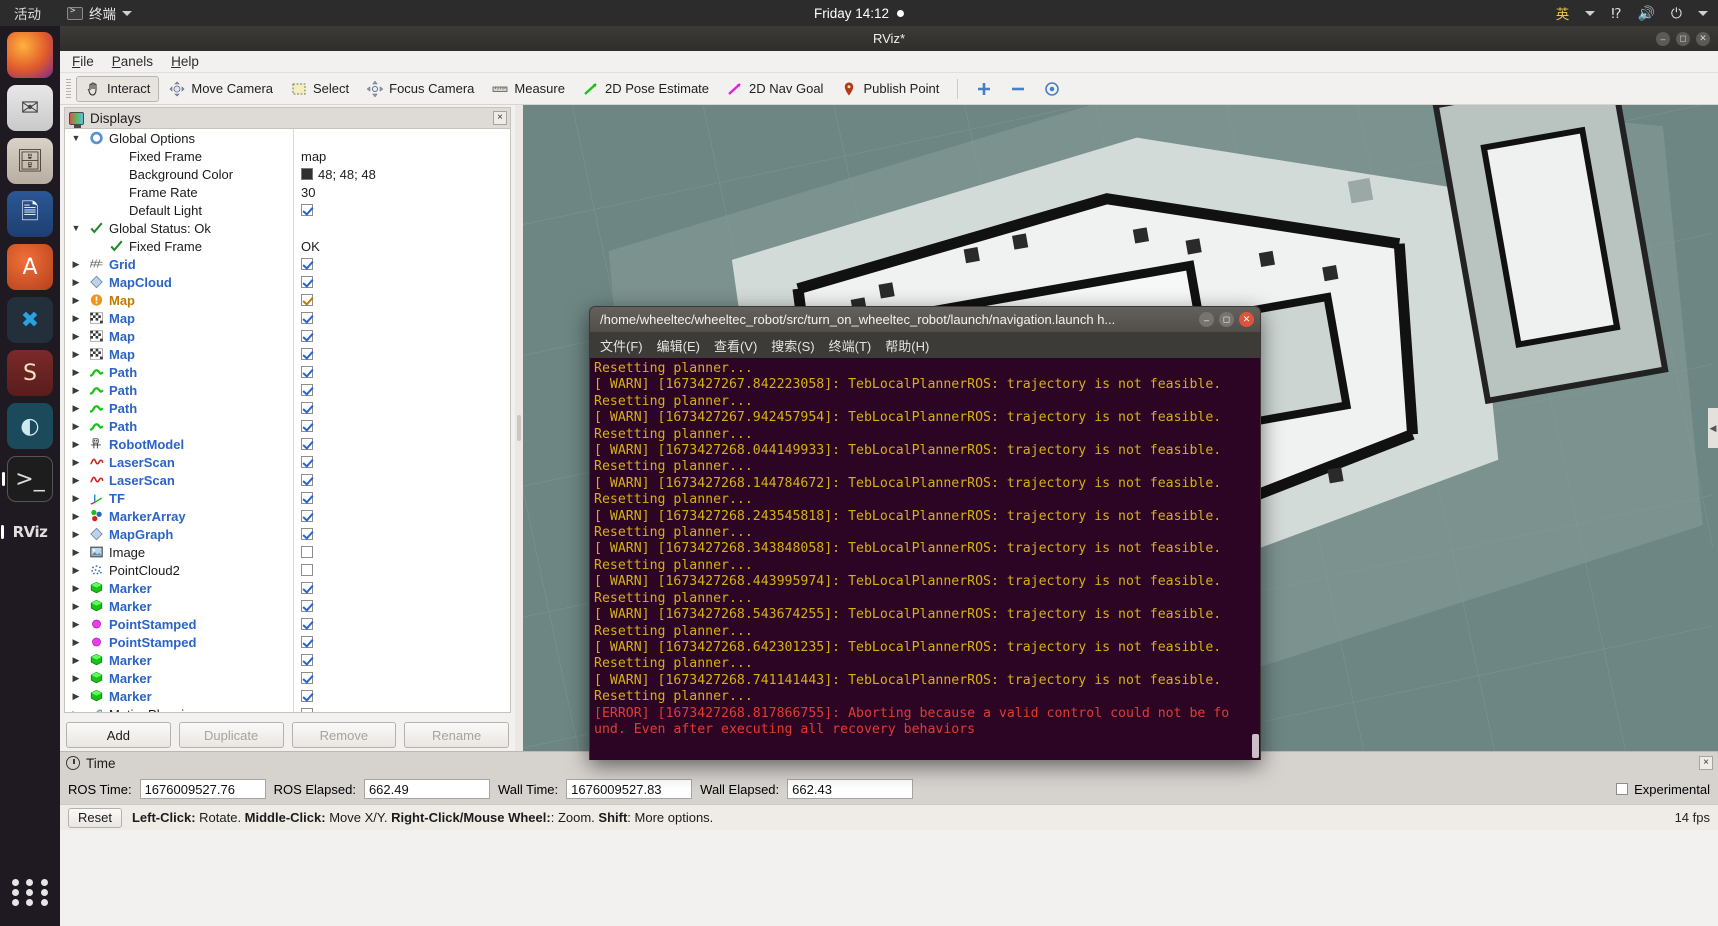 This screenshot has width=1718, height=926. What do you see at coordinates (519, 428) in the screenshot?
I see `panel-splitter` at bounding box center [519, 428].